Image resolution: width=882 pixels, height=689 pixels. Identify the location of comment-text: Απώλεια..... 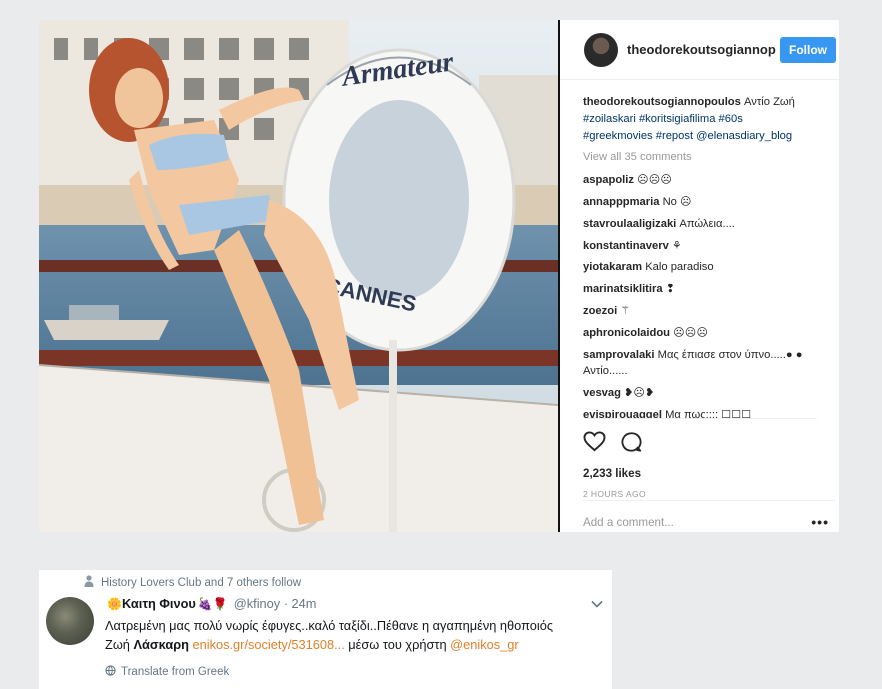
(707, 223).